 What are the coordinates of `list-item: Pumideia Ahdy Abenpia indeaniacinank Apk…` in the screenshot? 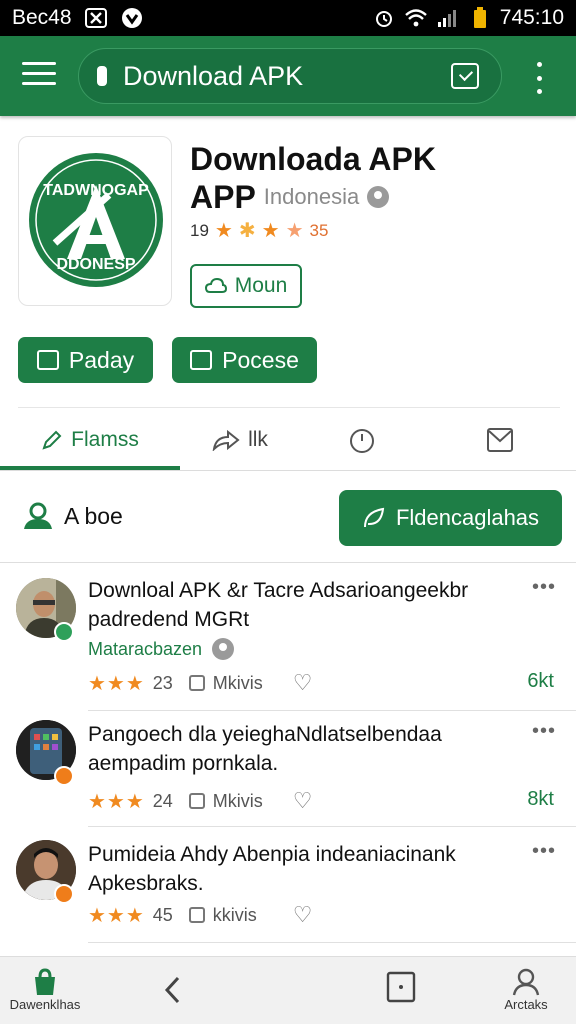 It's located at (288, 886).